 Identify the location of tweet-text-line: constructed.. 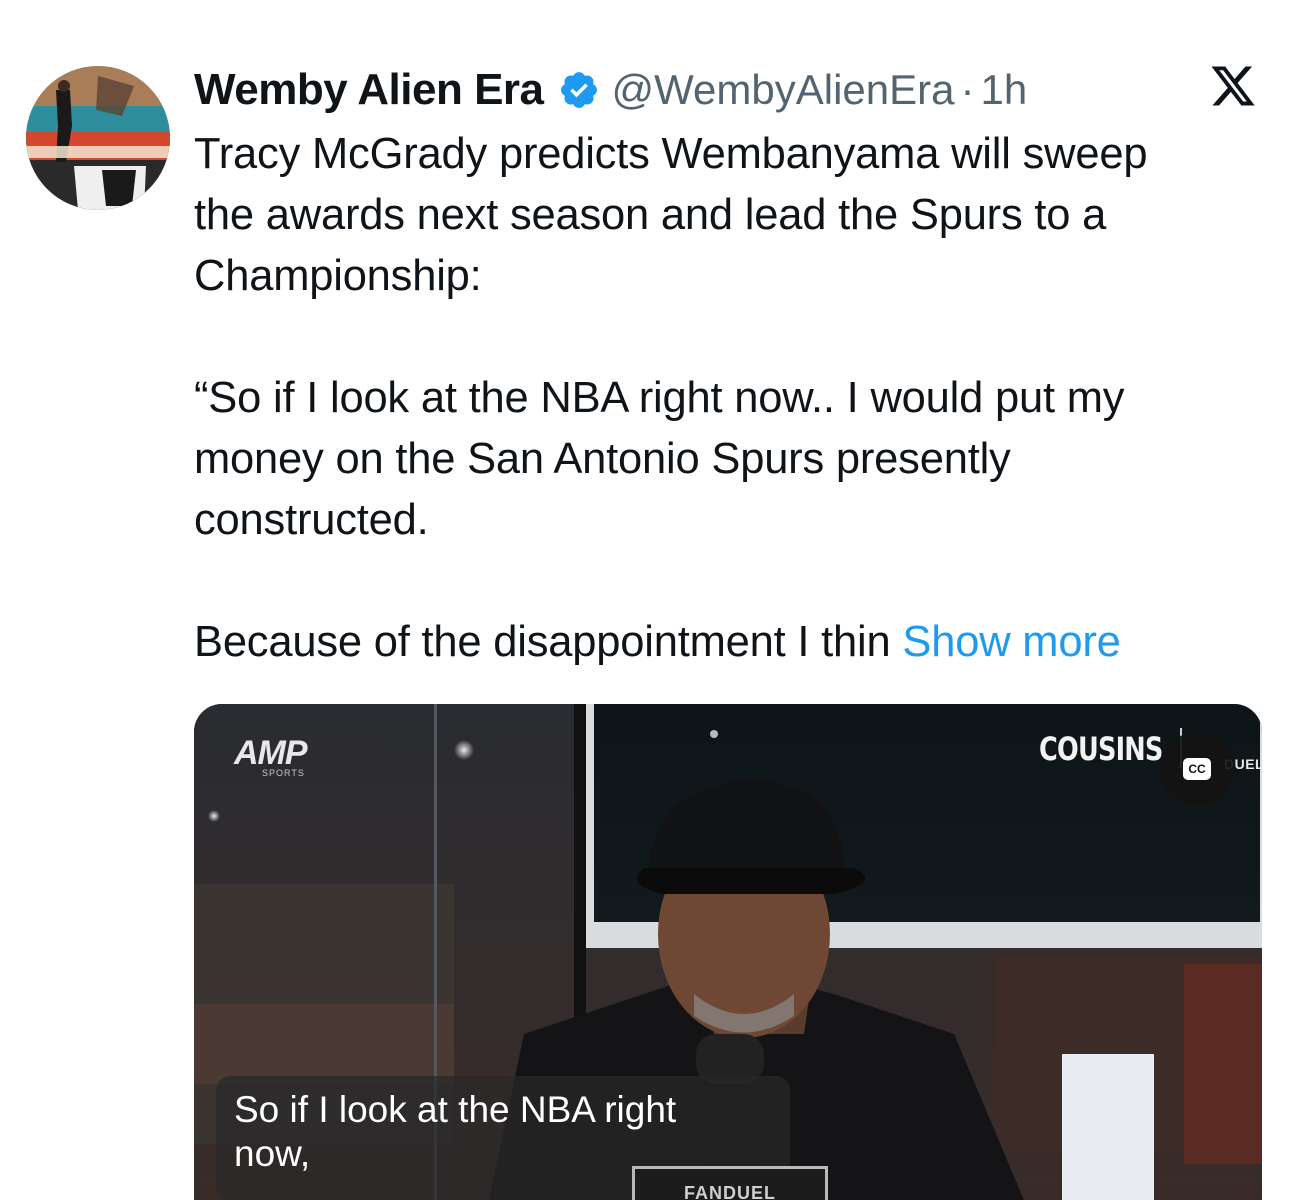
(311, 520).